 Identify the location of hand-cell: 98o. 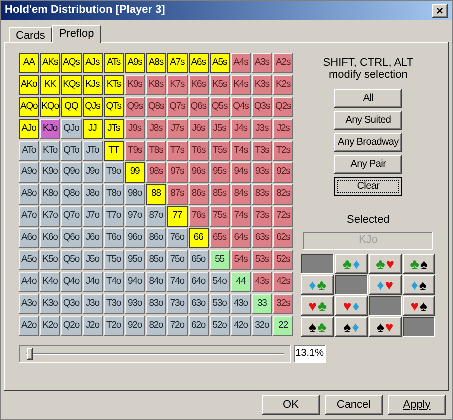
(135, 194).